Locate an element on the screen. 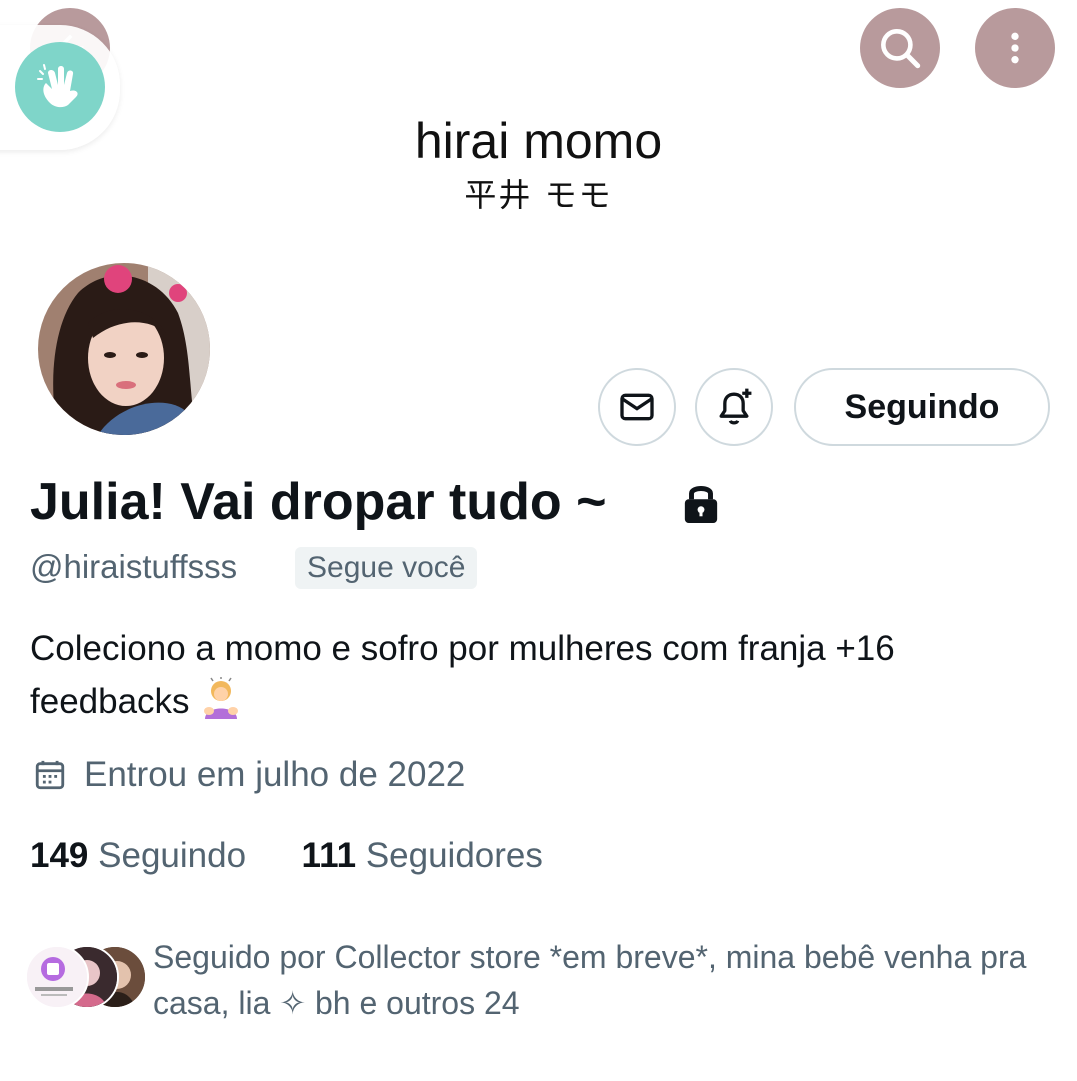 This screenshot has height=1081, width=1077. following-label: Seguindo is located at coordinates (172, 855).